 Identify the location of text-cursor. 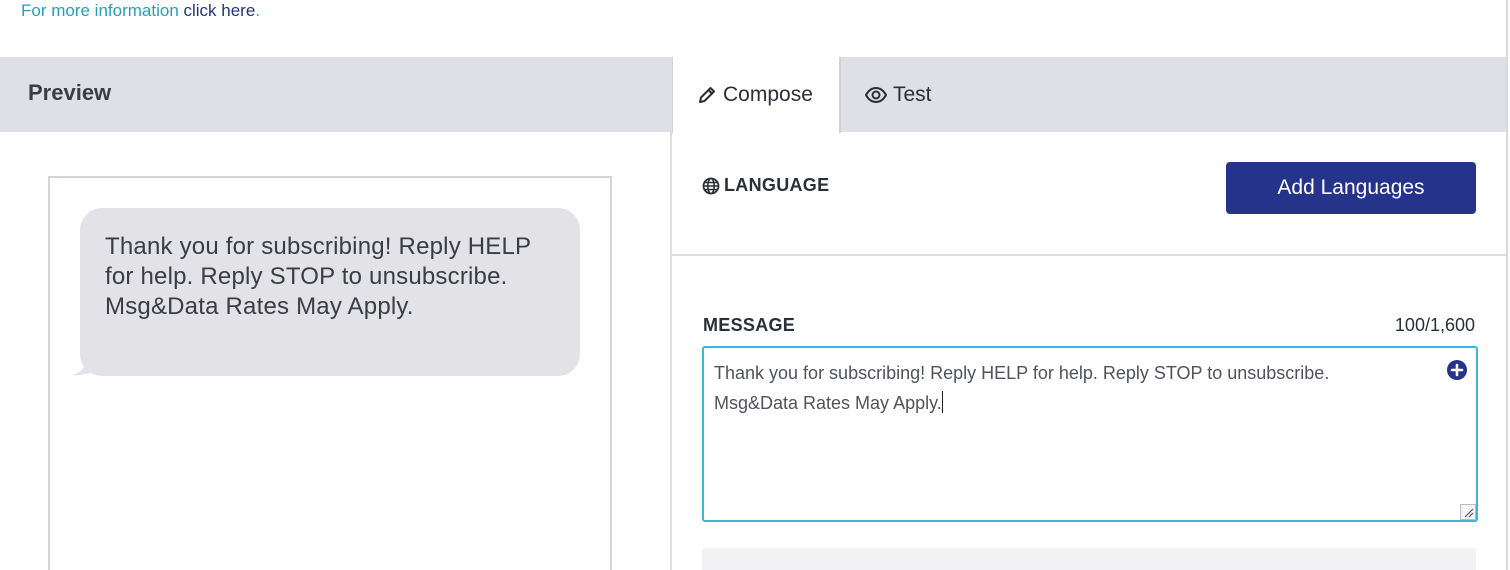
(942, 402).